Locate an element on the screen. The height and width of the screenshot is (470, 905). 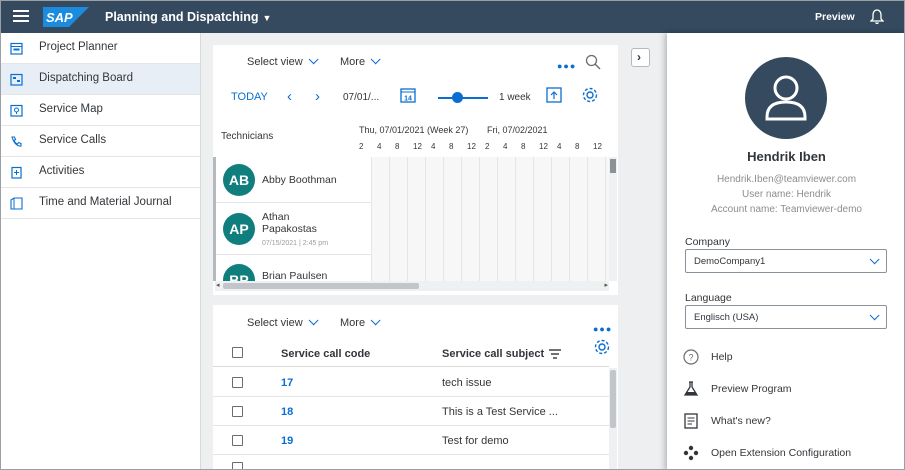
collapse-panel-button: › is located at coordinates (640, 57).